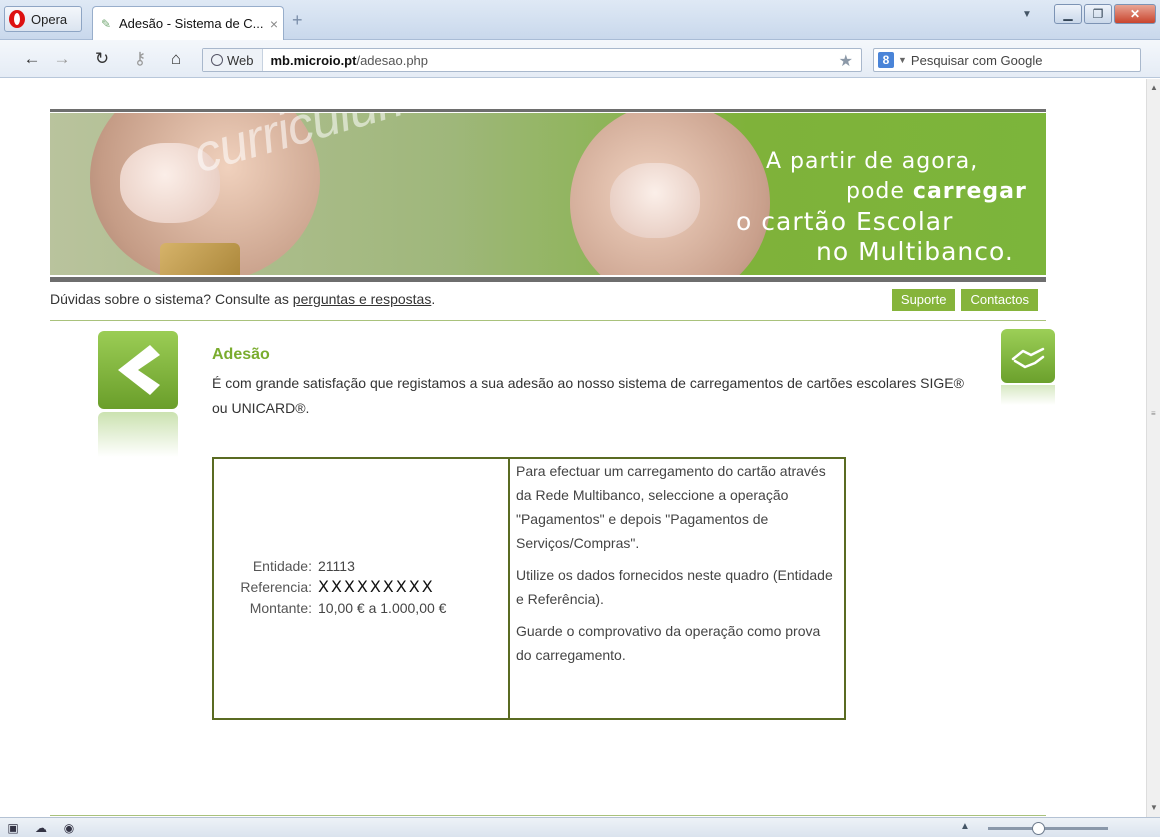 The image size is (1160, 837). I want to click on help-prefix: Dúvidas sobre o sistema? Consulte as, so click(171, 299).